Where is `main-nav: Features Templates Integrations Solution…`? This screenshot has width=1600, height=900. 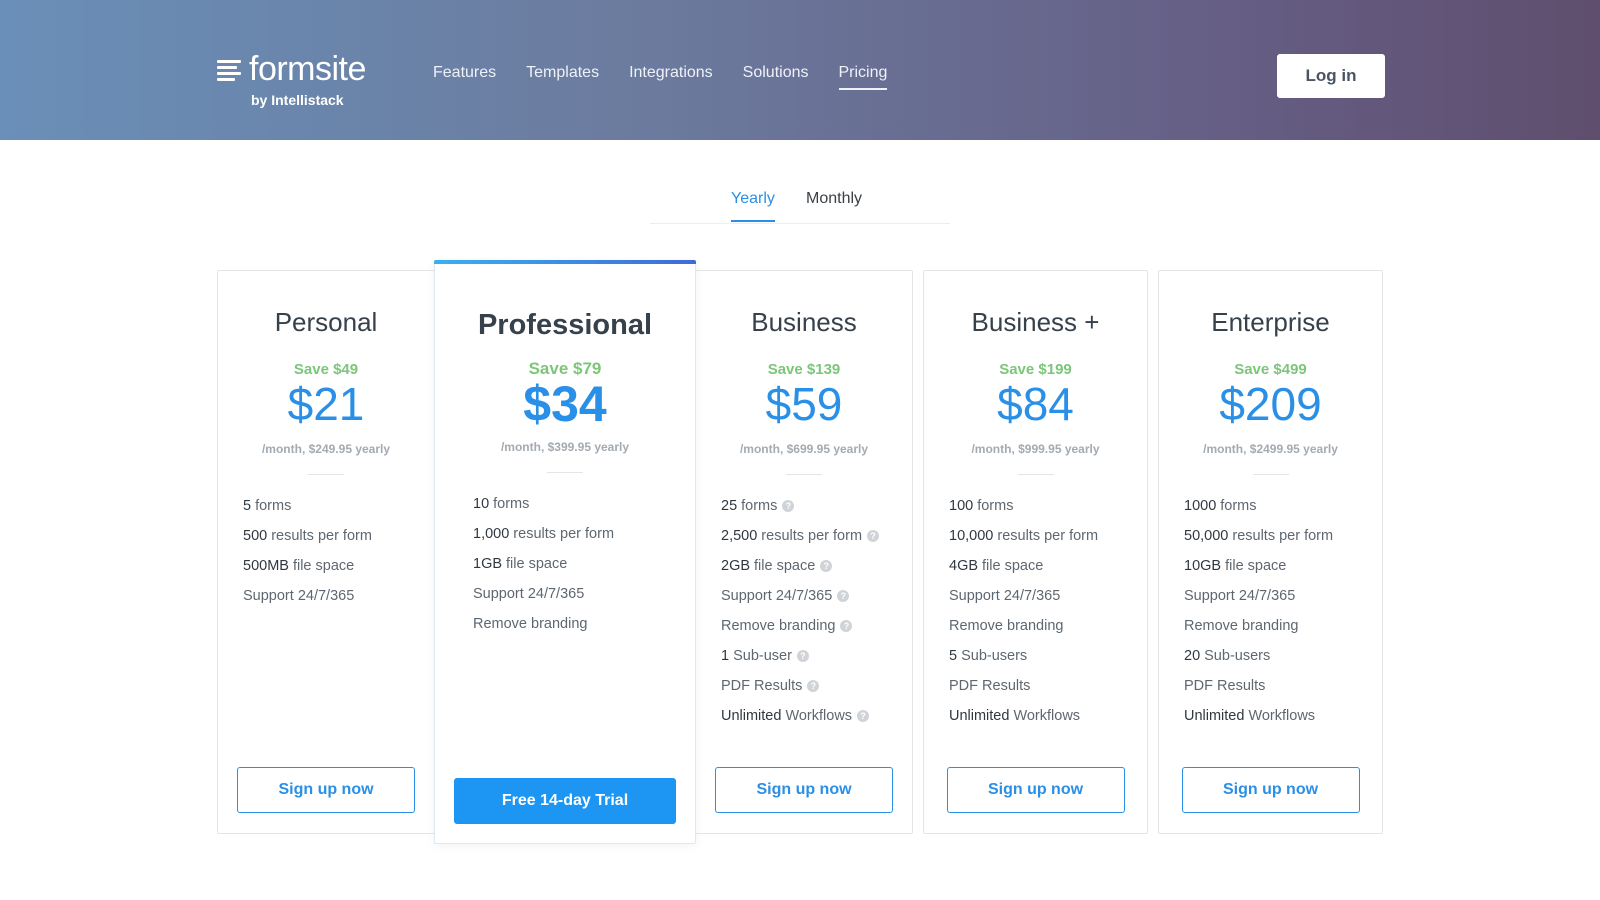
main-nav: Features Templates Integrations Solution… is located at coordinates (660, 77).